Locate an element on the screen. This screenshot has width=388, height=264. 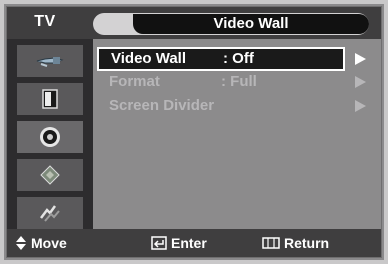
hint-move: Move is located at coordinates (41, 243).